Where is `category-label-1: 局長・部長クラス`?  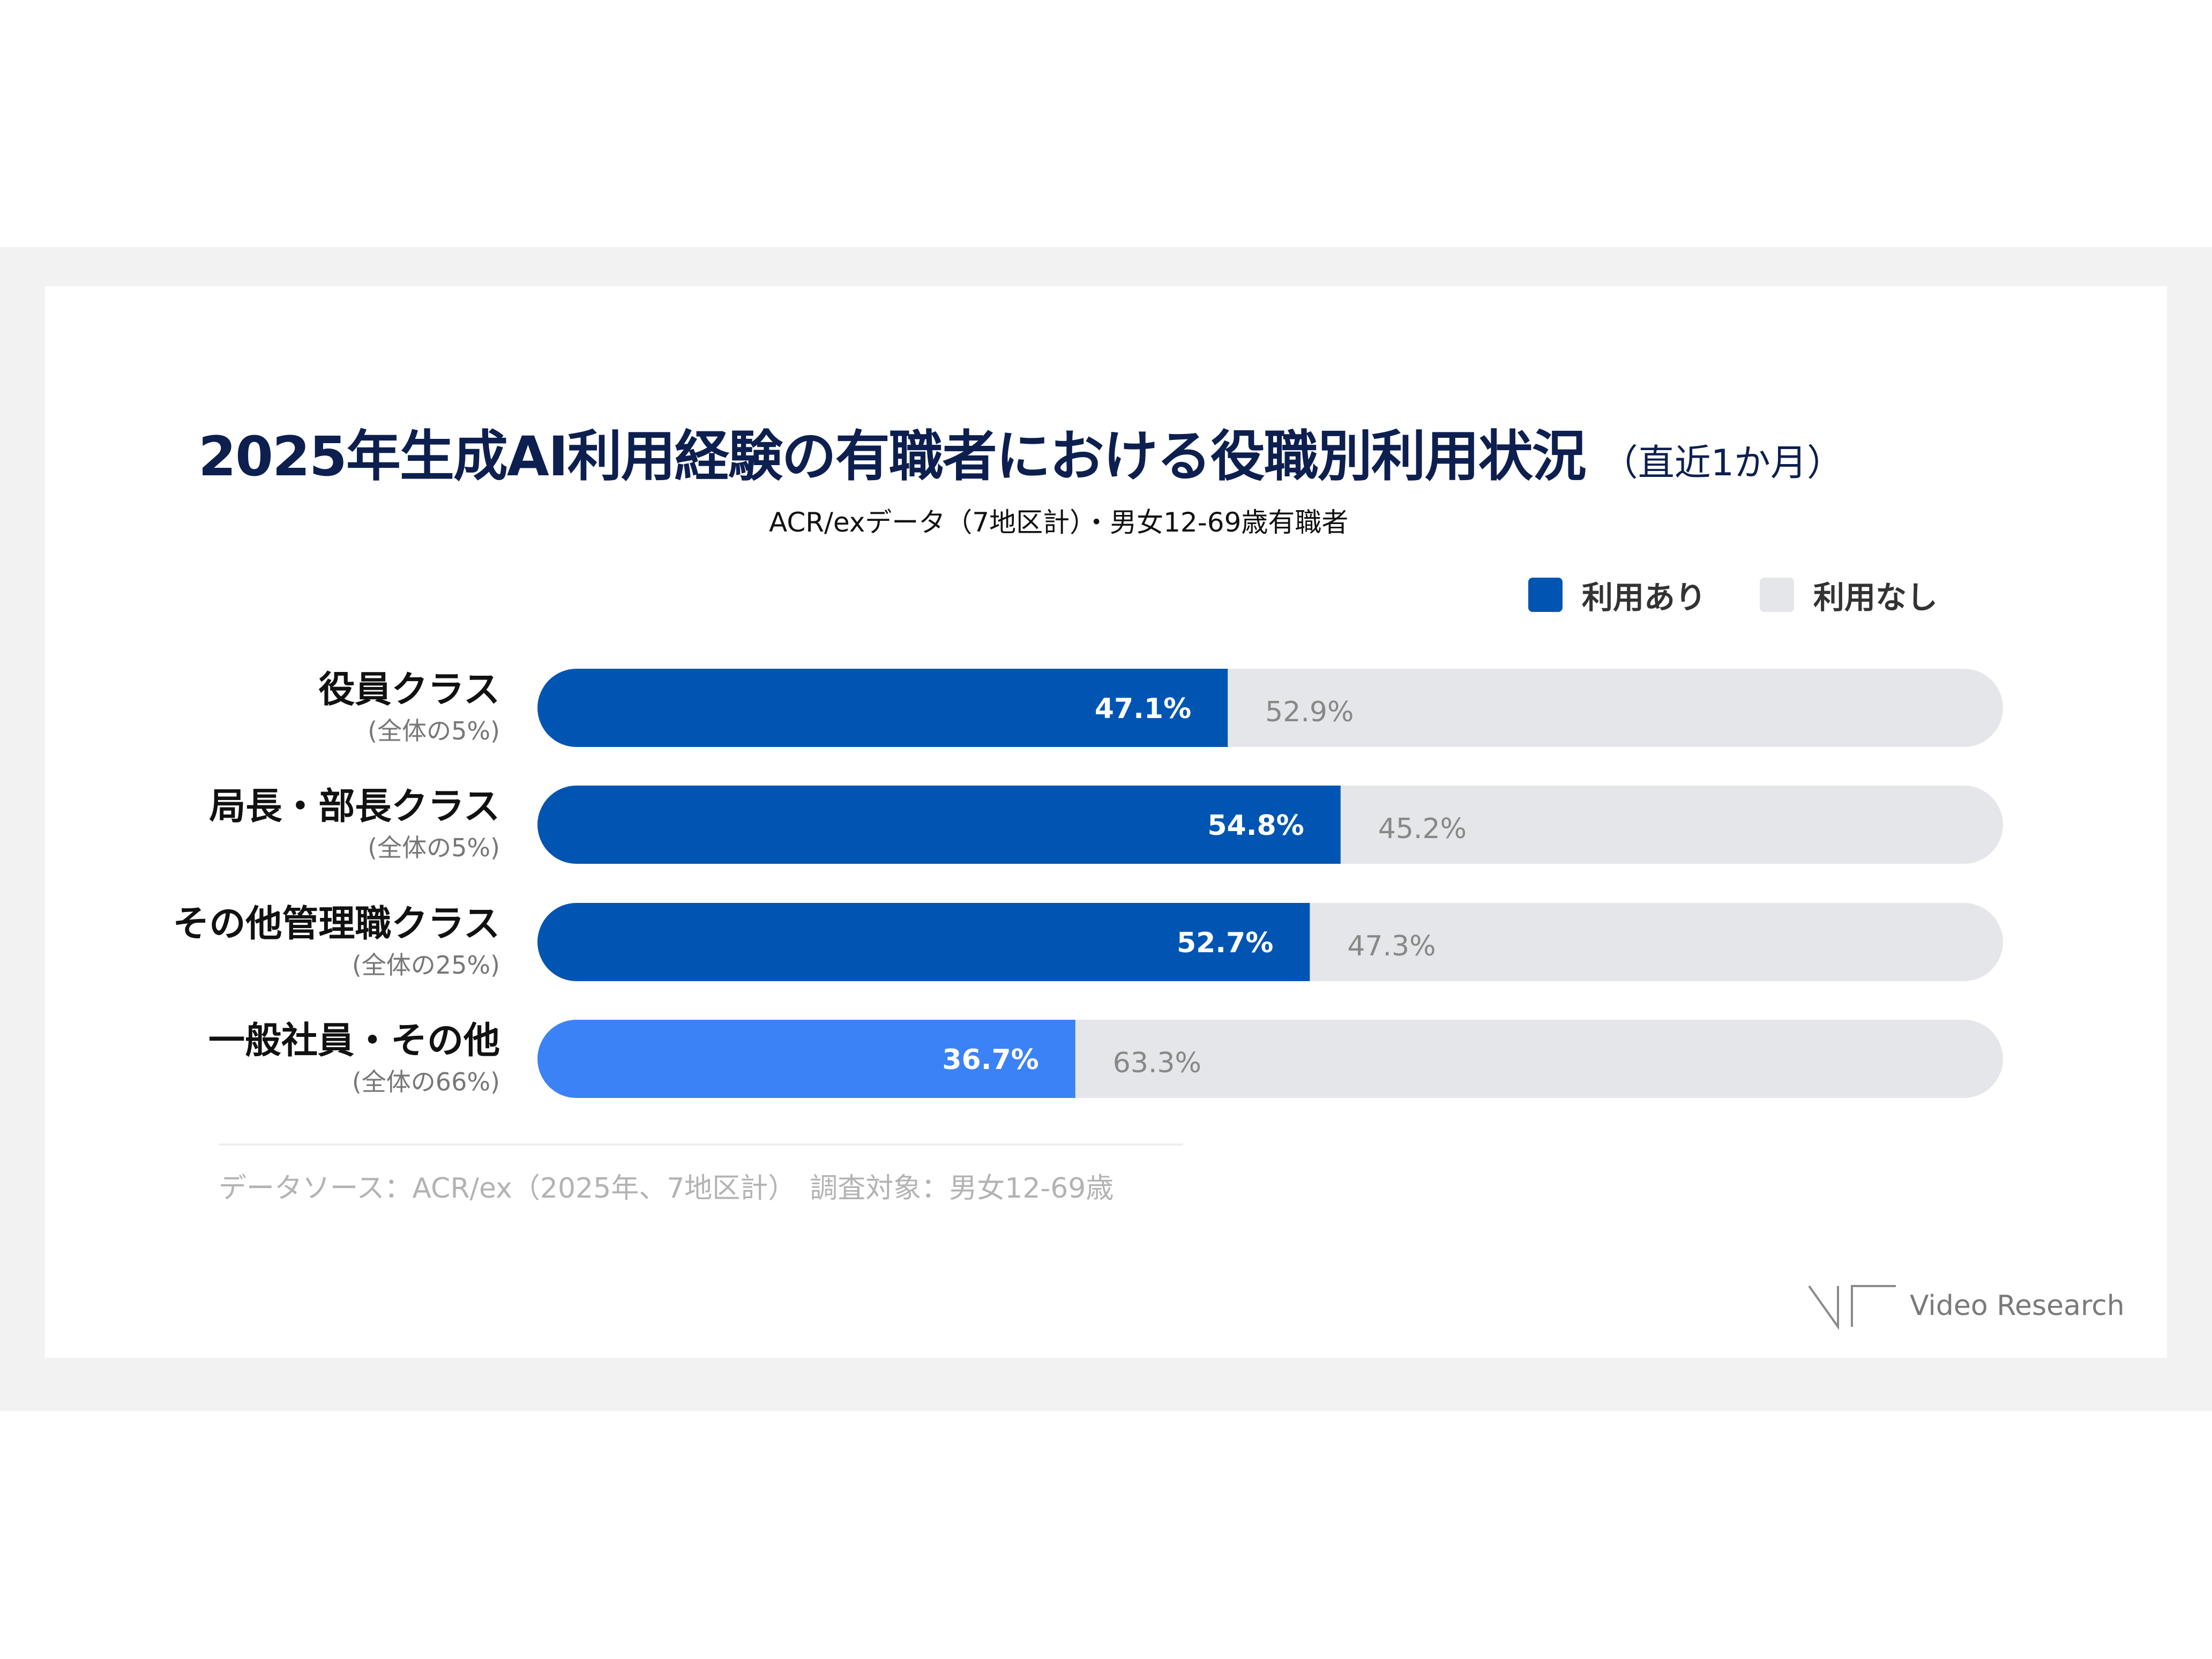
category-label-1: 局長・部長クラス is located at coordinates (354, 807).